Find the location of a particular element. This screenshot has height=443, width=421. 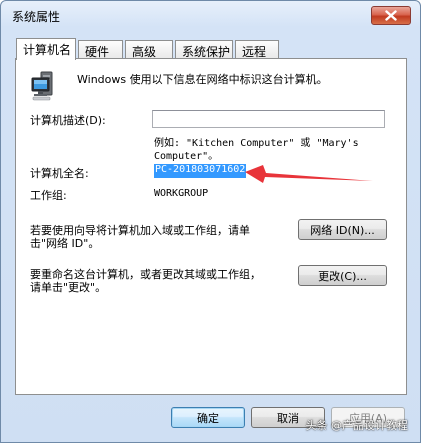

close-icon is located at coordinates (391, 15).